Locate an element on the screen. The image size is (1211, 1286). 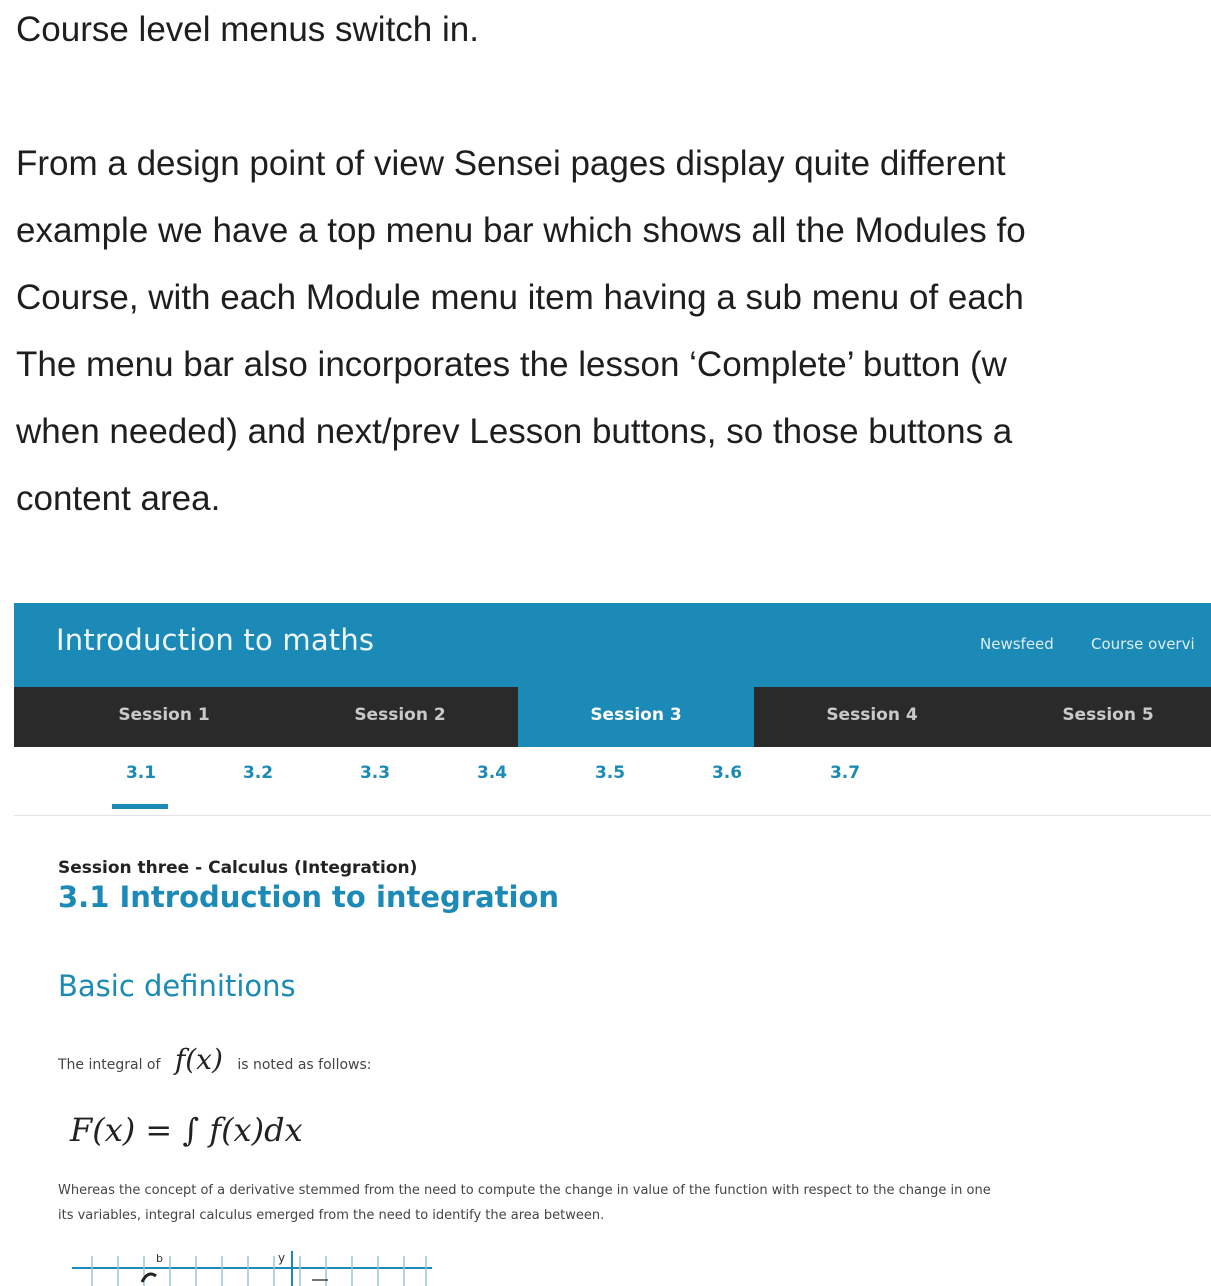
subsection-tab-3-6: 3.6 is located at coordinates (727, 773).